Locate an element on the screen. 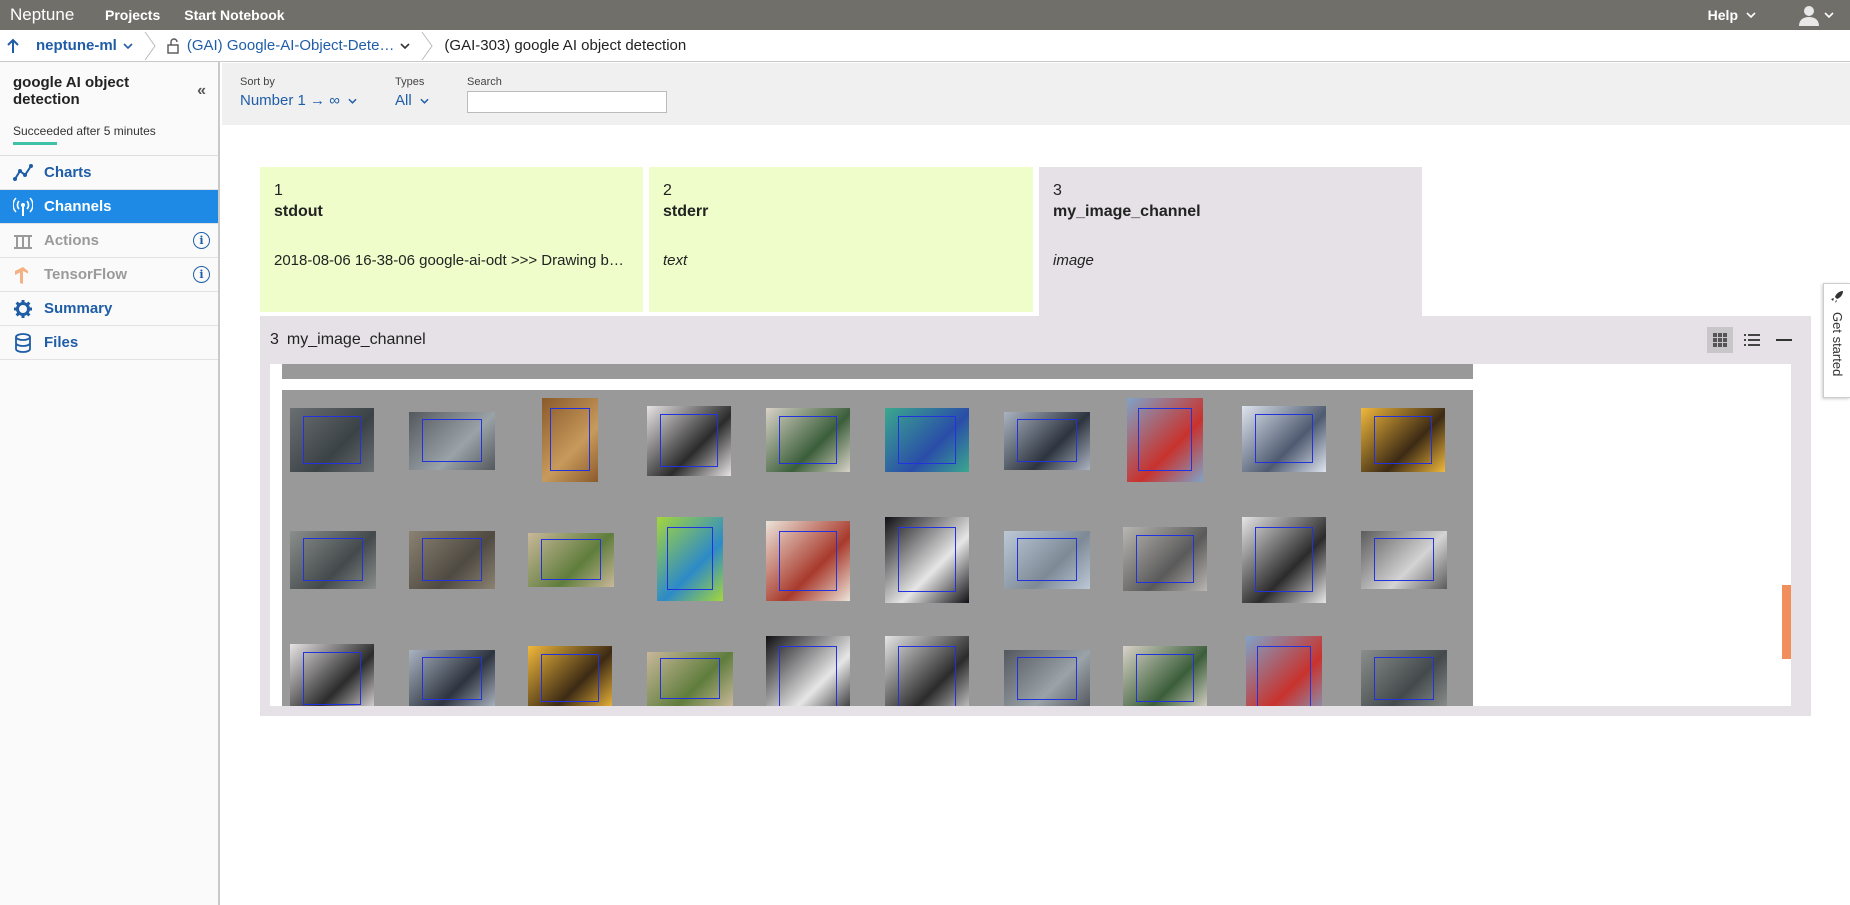 The image size is (1850, 905). status-progress-bar is located at coordinates (35, 143).